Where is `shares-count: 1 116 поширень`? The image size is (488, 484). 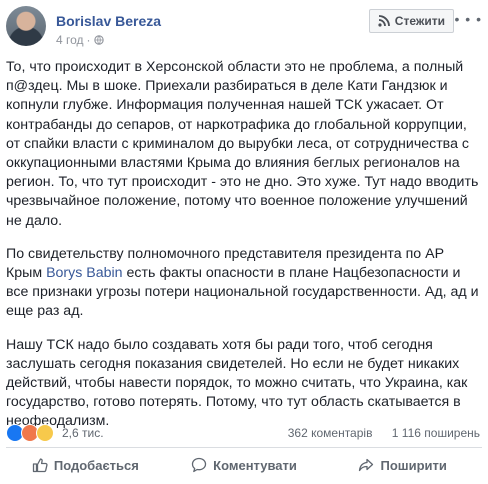 shares-count: 1 116 поширень is located at coordinates (436, 433).